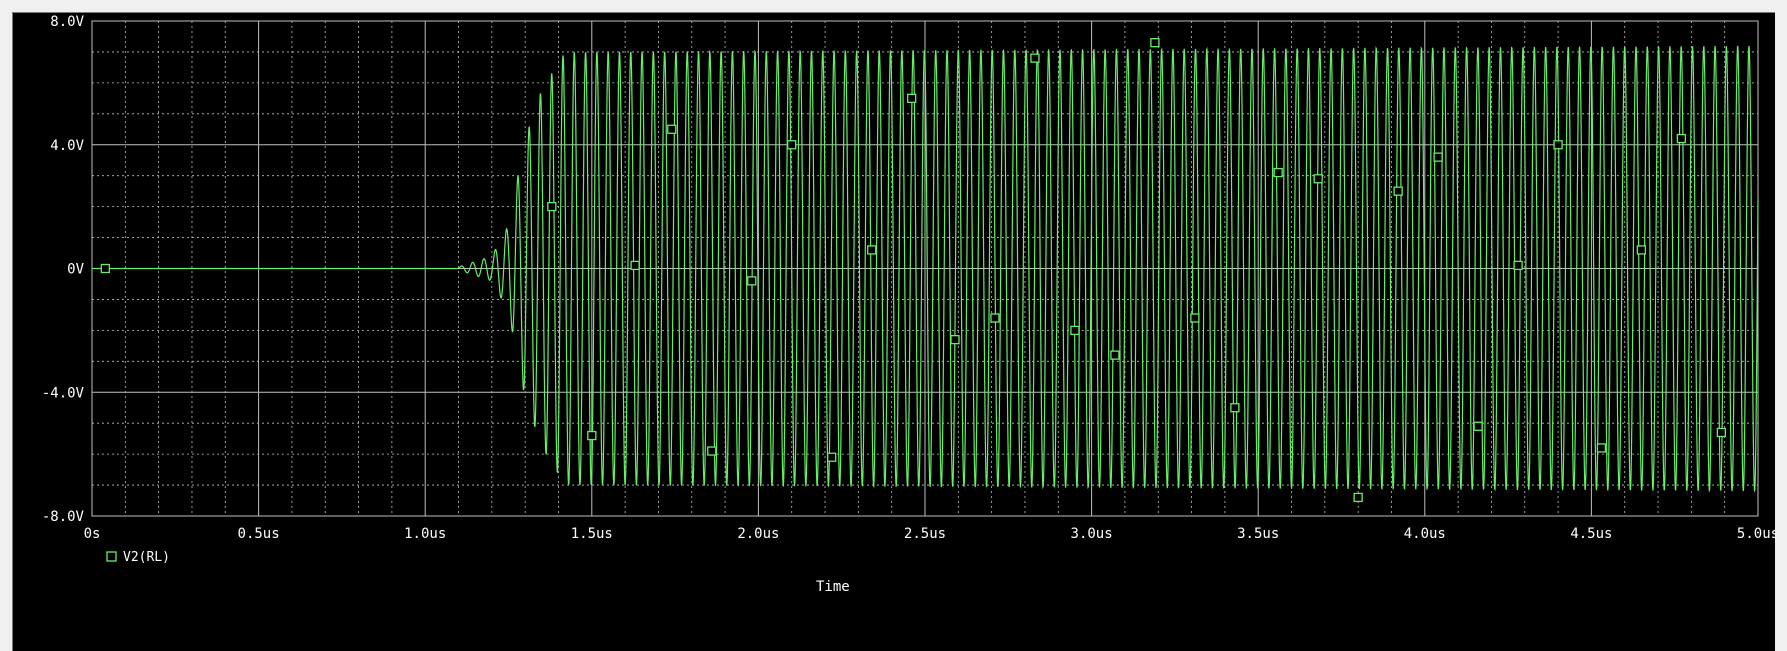 Image resolution: width=1787 pixels, height=651 pixels. I want to click on x-tick-label: 1.0us, so click(425, 534).